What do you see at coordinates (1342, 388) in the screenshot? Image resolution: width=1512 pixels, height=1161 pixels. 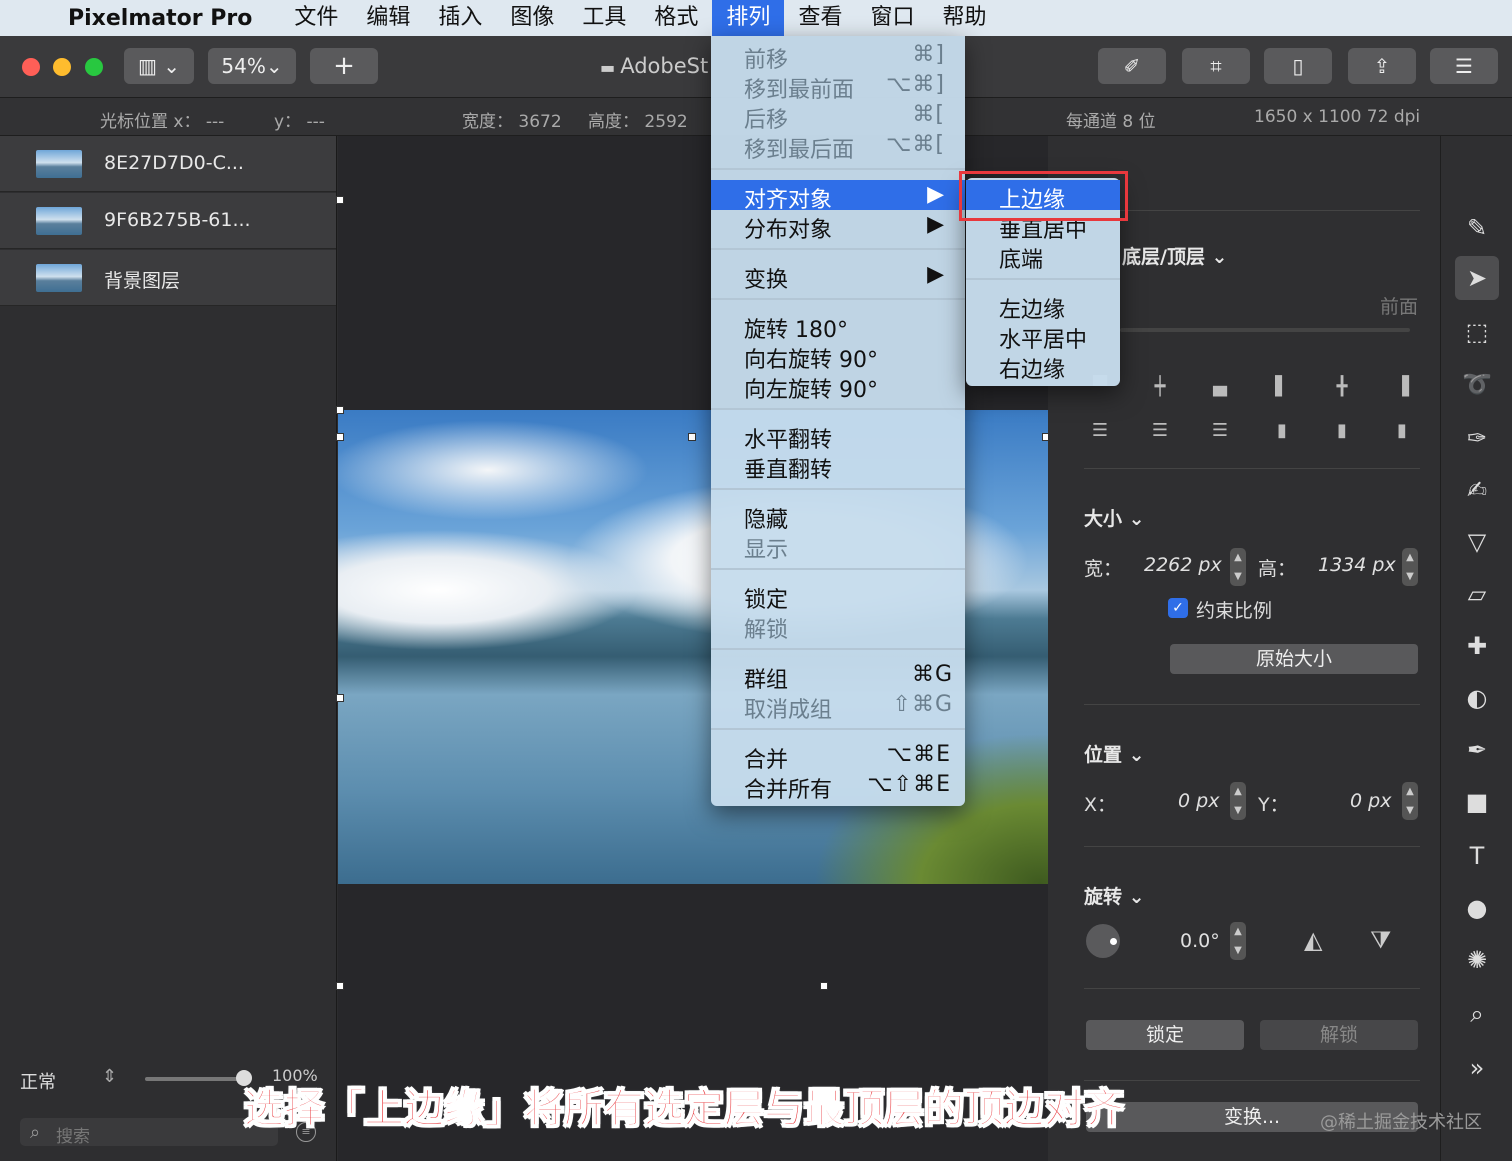 I see `align-hcenter-icon: ╋` at bounding box center [1342, 388].